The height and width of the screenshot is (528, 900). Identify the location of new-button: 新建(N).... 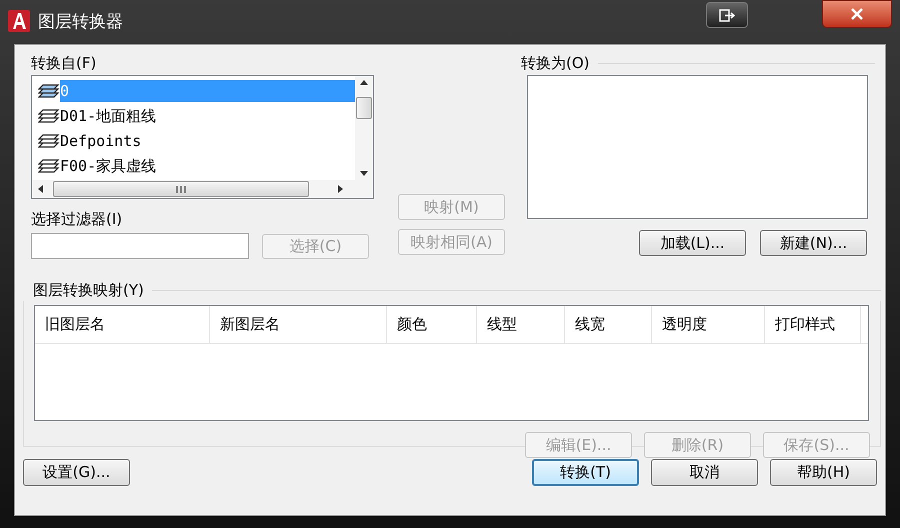
(813, 243).